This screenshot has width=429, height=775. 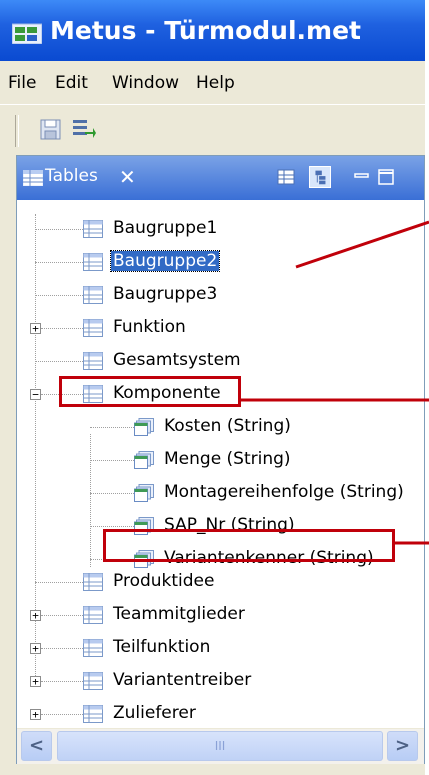 What do you see at coordinates (165, 261) in the screenshot?
I see `tree-item-label: Baugruppe2` at bounding box center [165, 261].